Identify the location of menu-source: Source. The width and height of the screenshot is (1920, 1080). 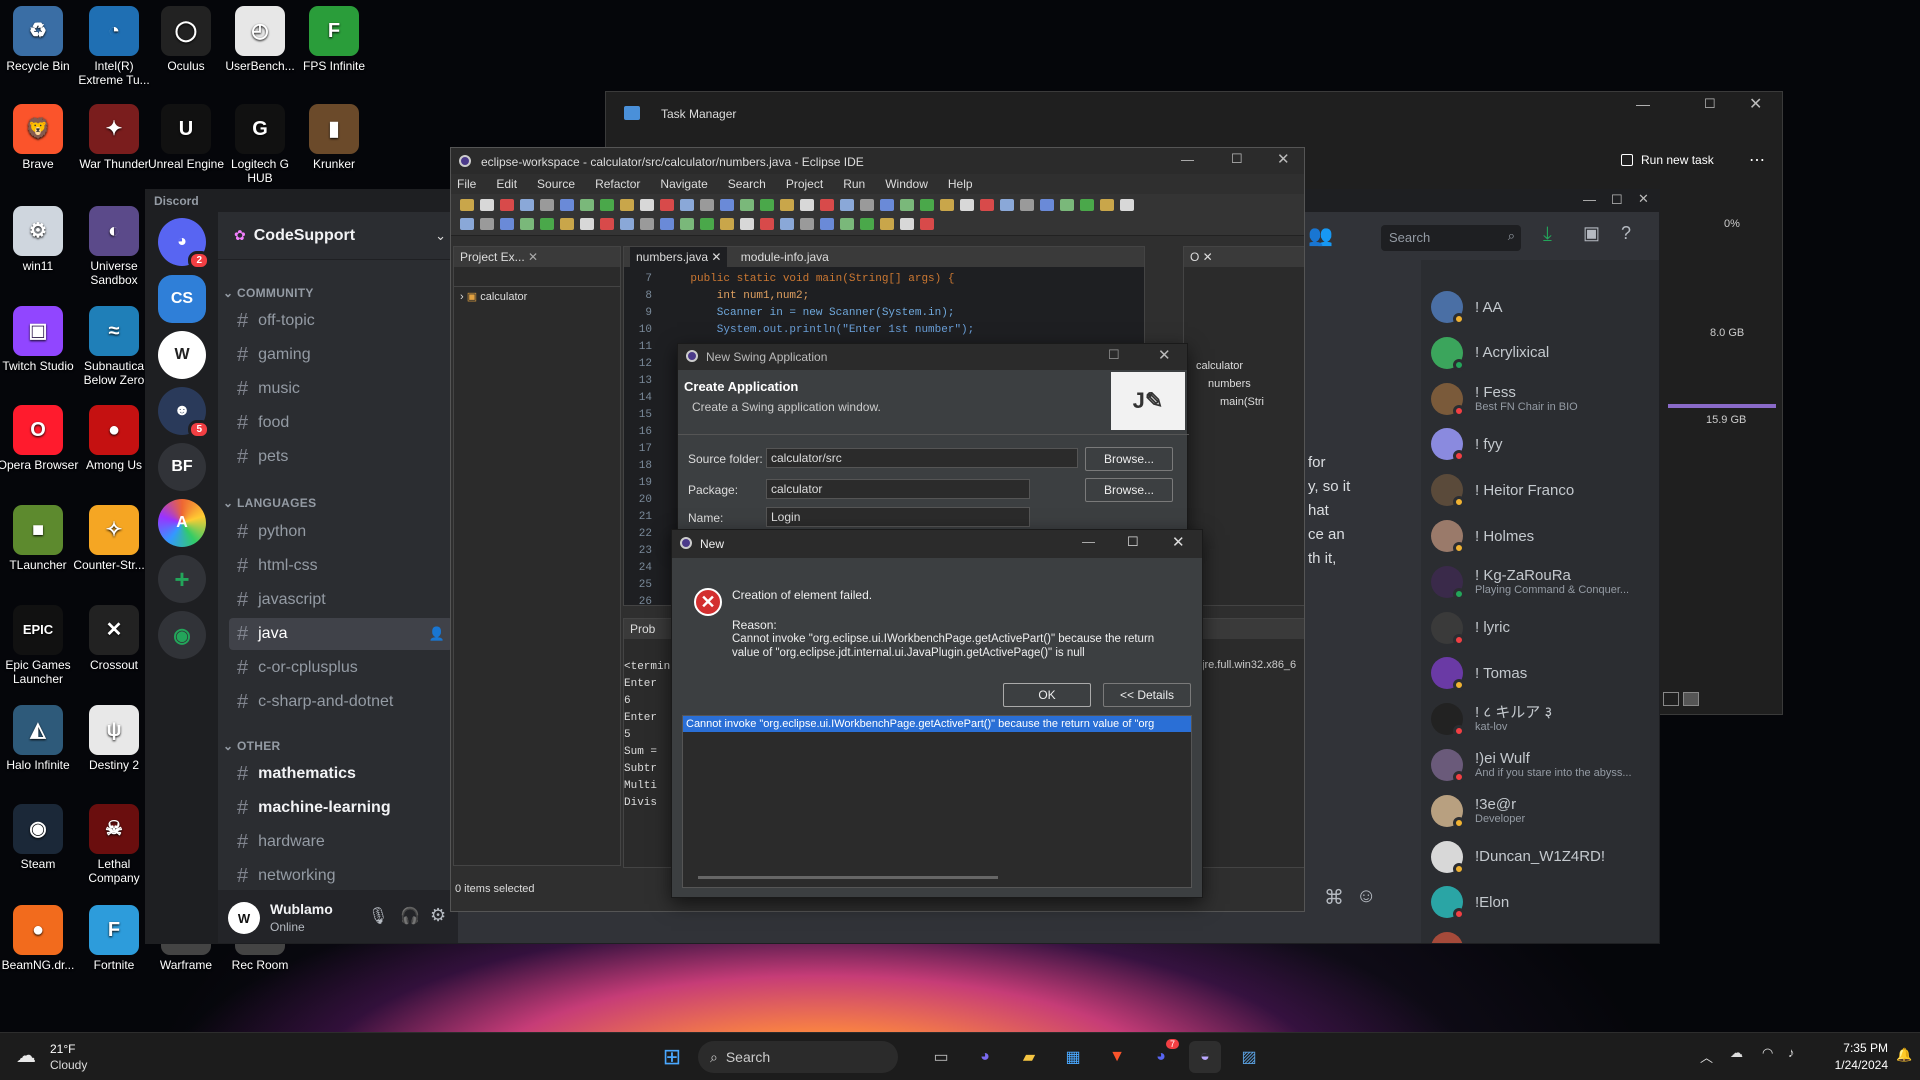
(556, 184).